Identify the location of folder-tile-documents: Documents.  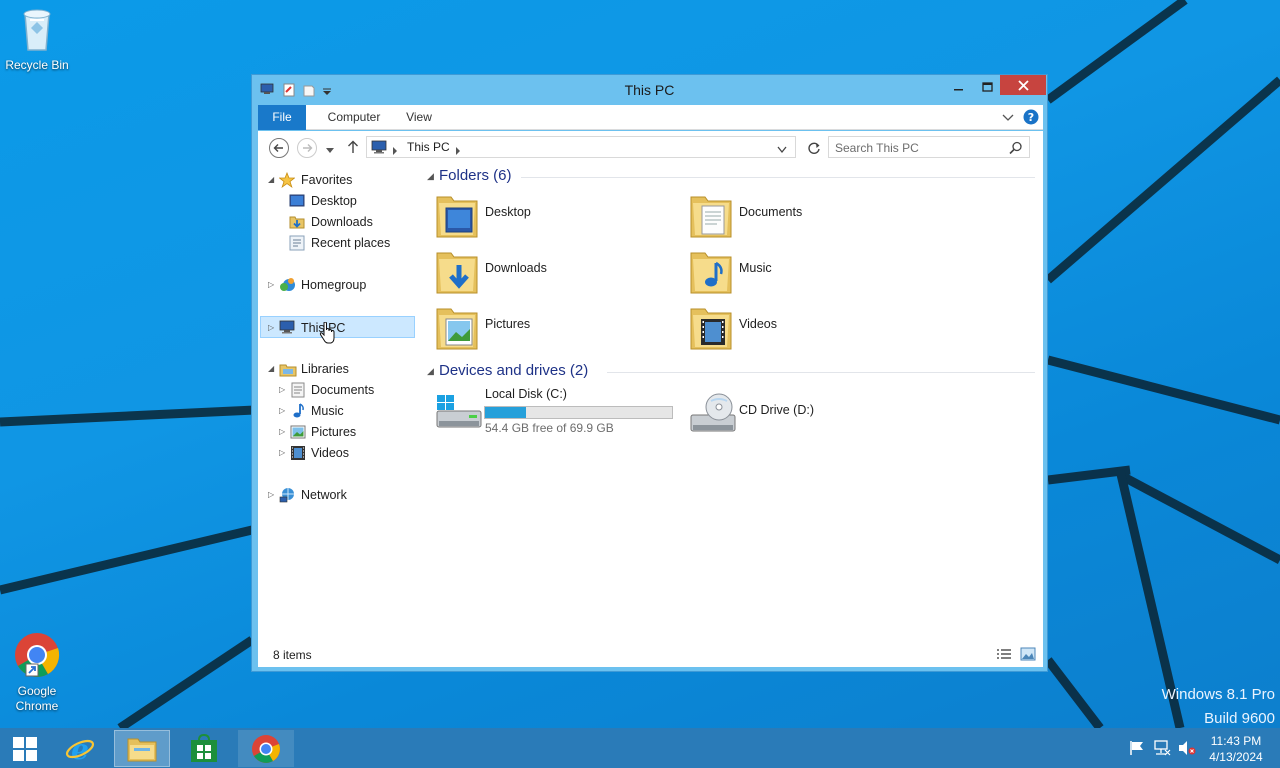
(801, 215).